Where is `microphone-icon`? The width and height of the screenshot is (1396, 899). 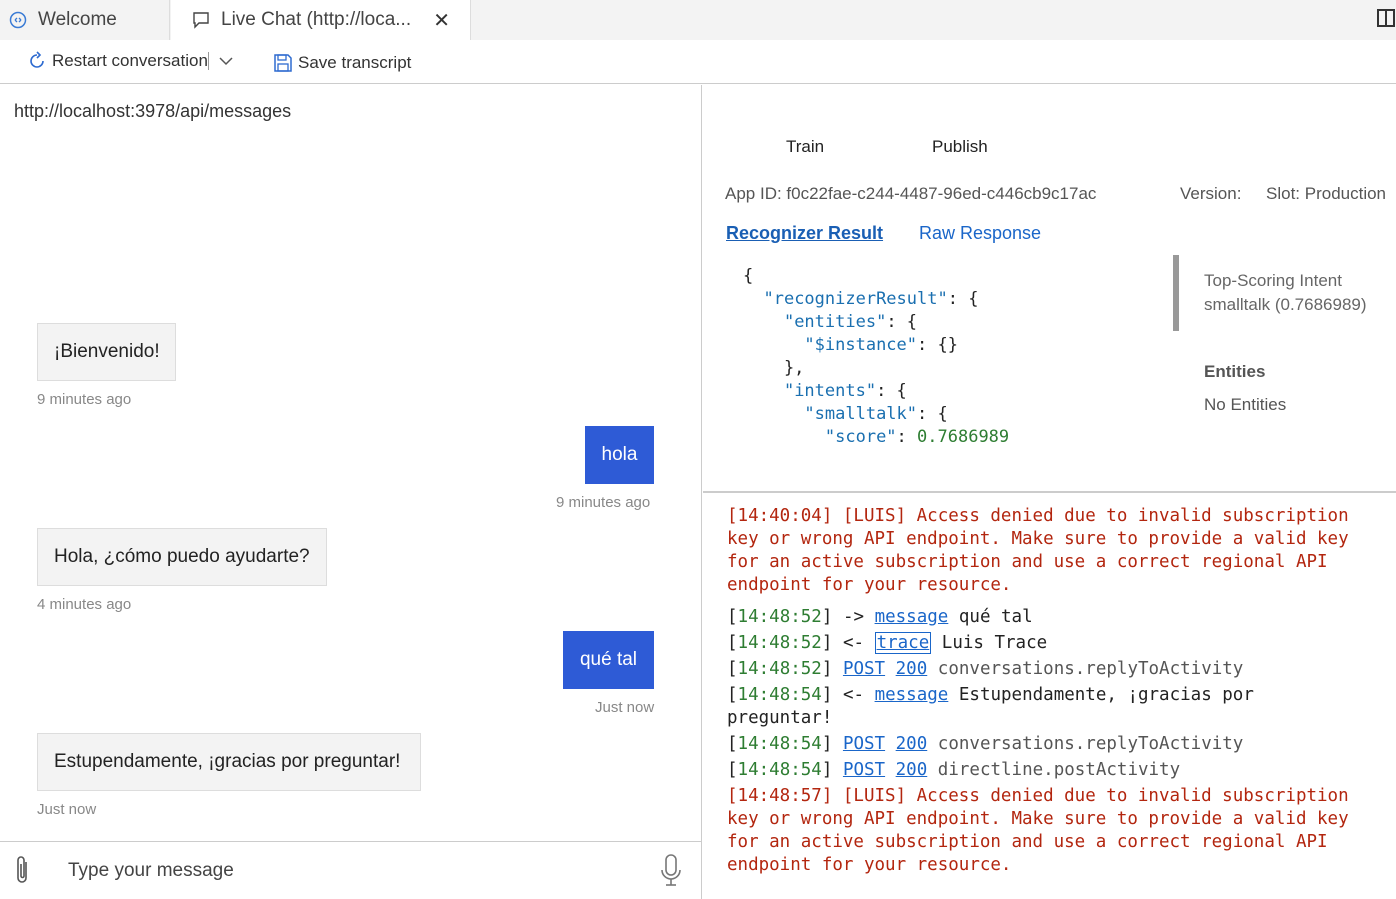
microphone-icon is located at coordinates (671, 871).